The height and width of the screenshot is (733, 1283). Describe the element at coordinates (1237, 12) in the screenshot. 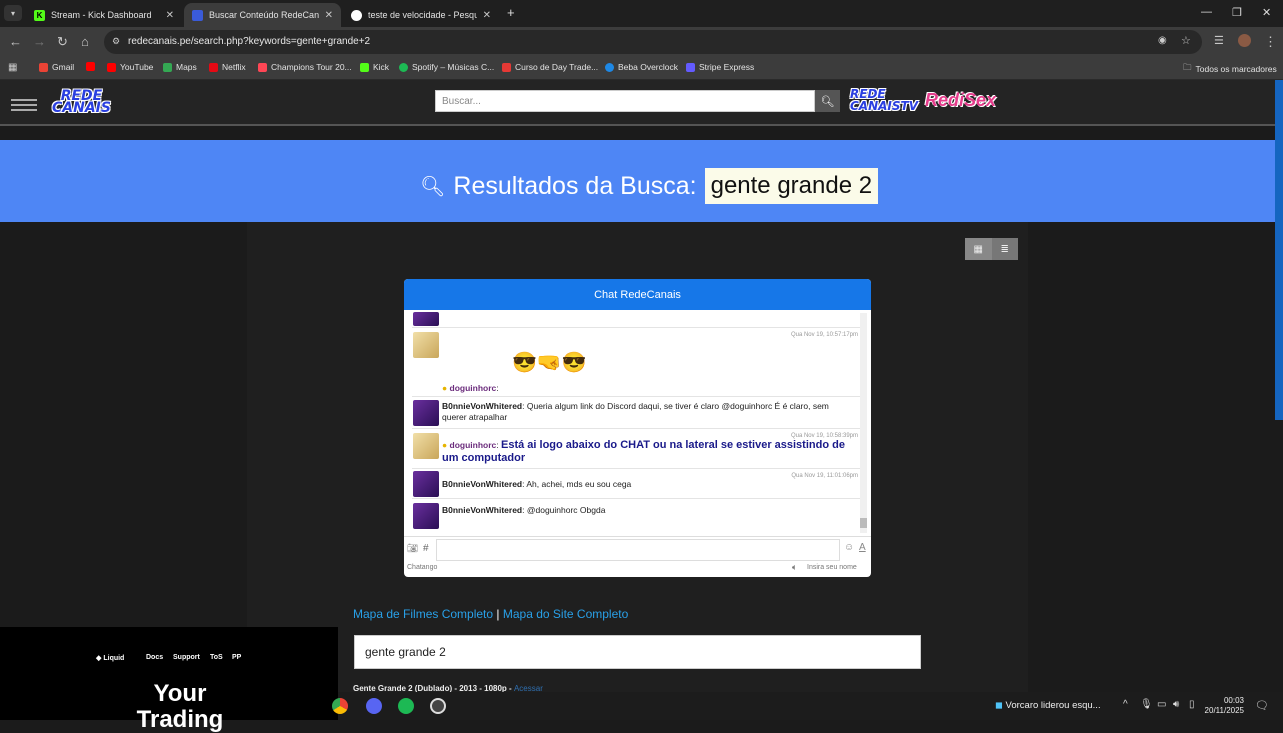

I see `maximize-icon: ❐` at that location.